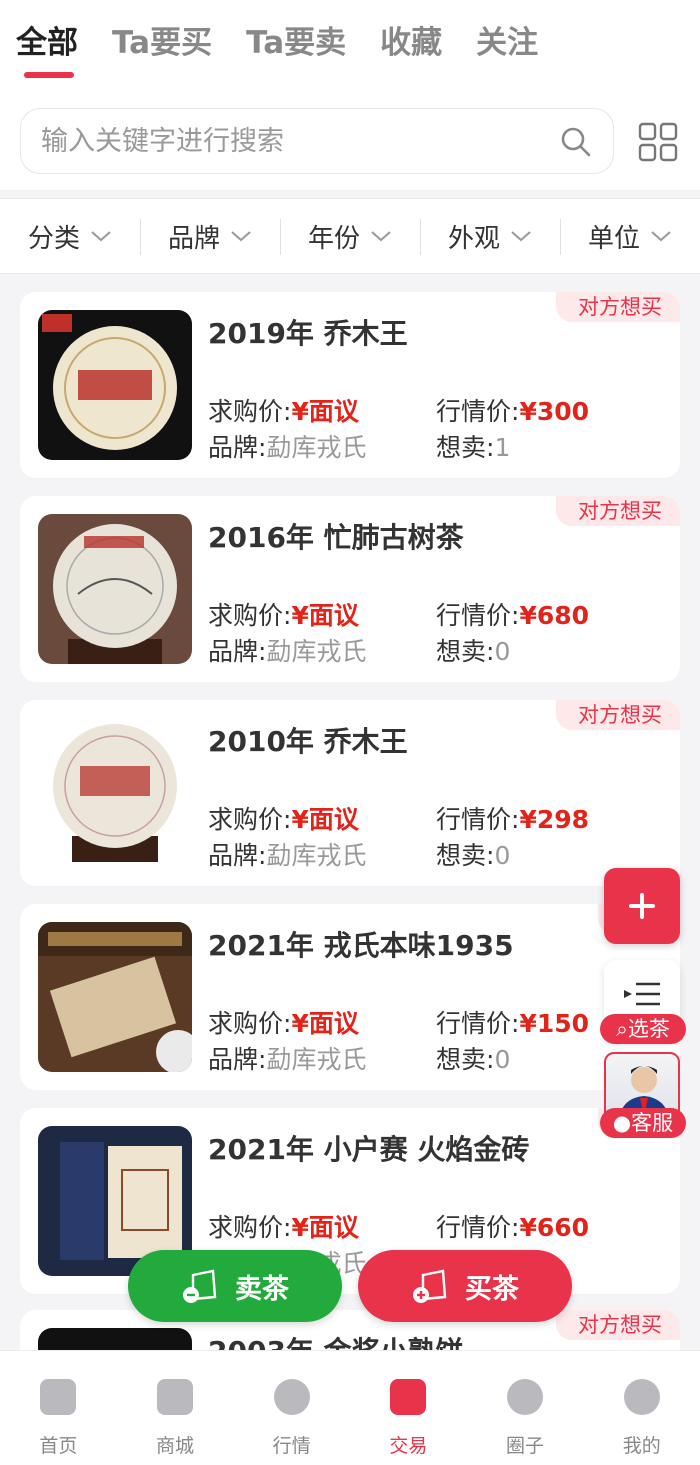 This screenshot has width=700, height=1465. What do you see at coordinates (317, 141) in the screenshot?
I see `search-input: 输入关键字进行搜索` at bounding box center [317, 141].